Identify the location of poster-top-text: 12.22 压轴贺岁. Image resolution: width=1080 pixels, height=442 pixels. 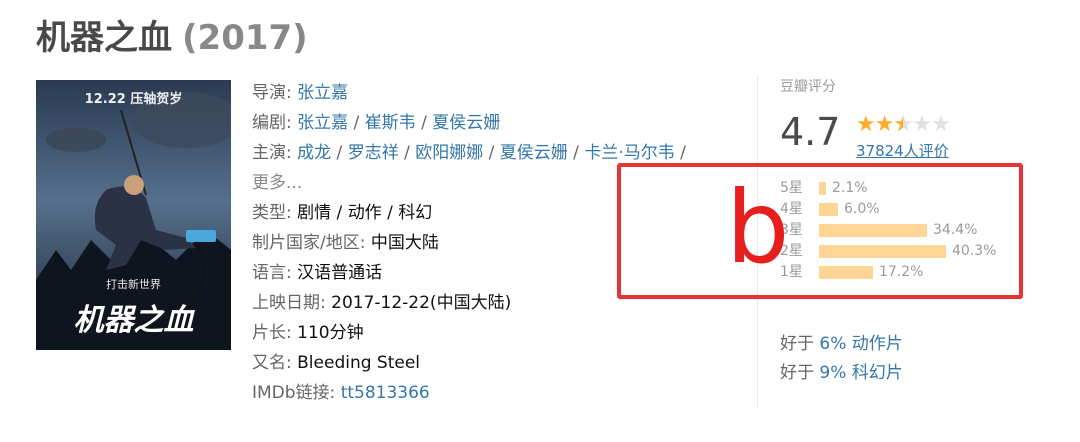
(133, 99).